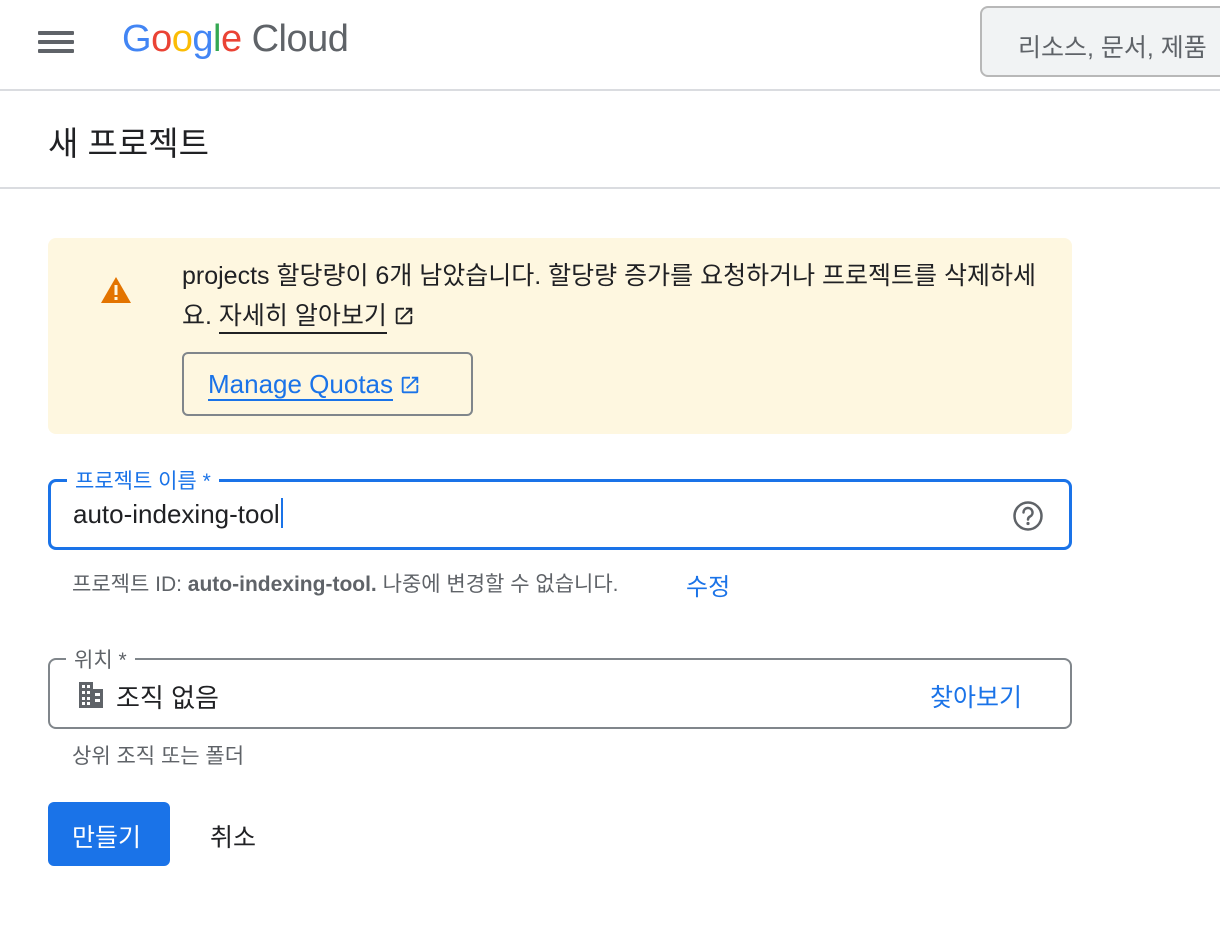  I want to click on location-field: 위치 * 조직 없음 찾아보기, so click(560, 686).